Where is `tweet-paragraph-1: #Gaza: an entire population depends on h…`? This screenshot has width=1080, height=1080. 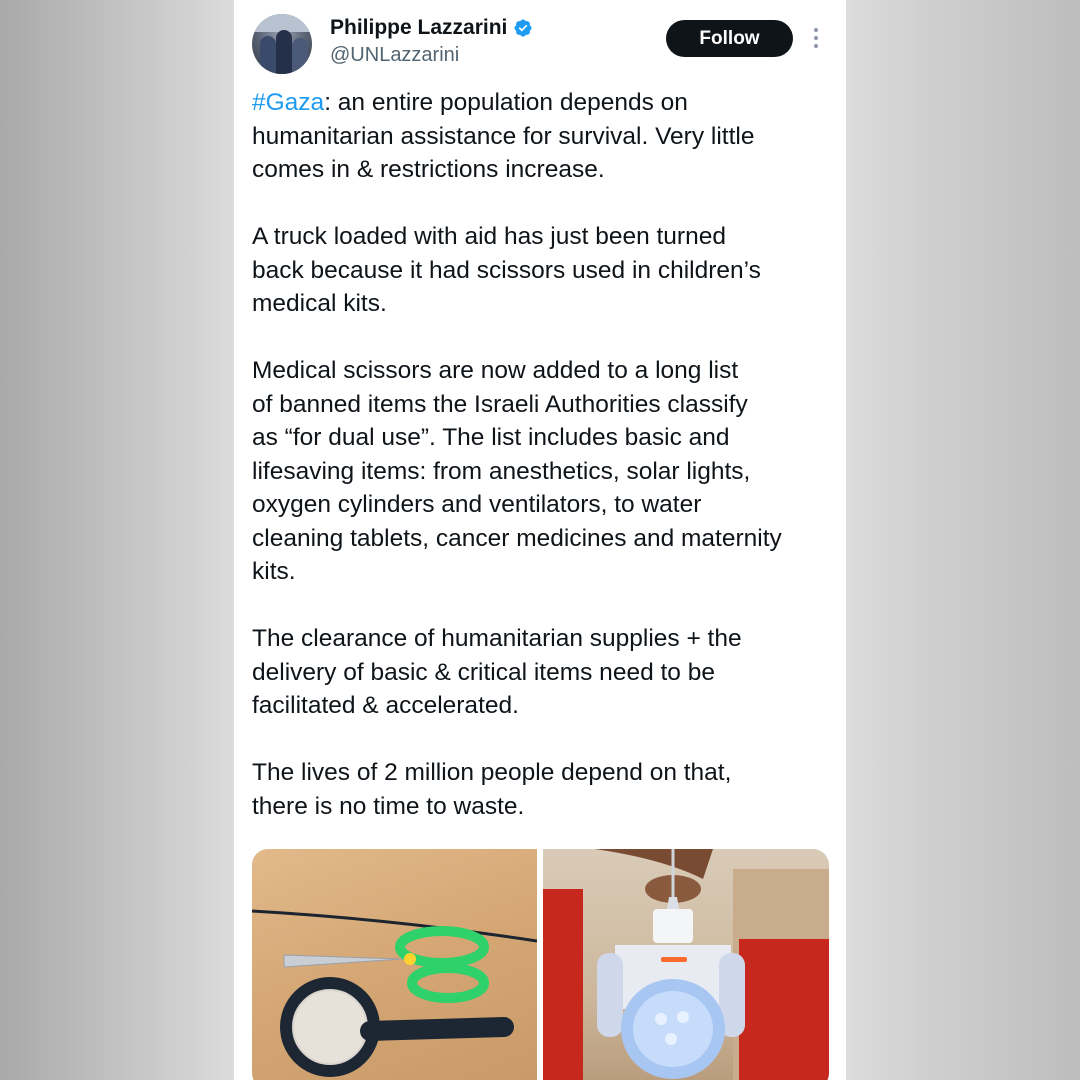 tweet-paragraph-1: #Gaza: an entire population depends on h… is located at coordinates (547, 136).